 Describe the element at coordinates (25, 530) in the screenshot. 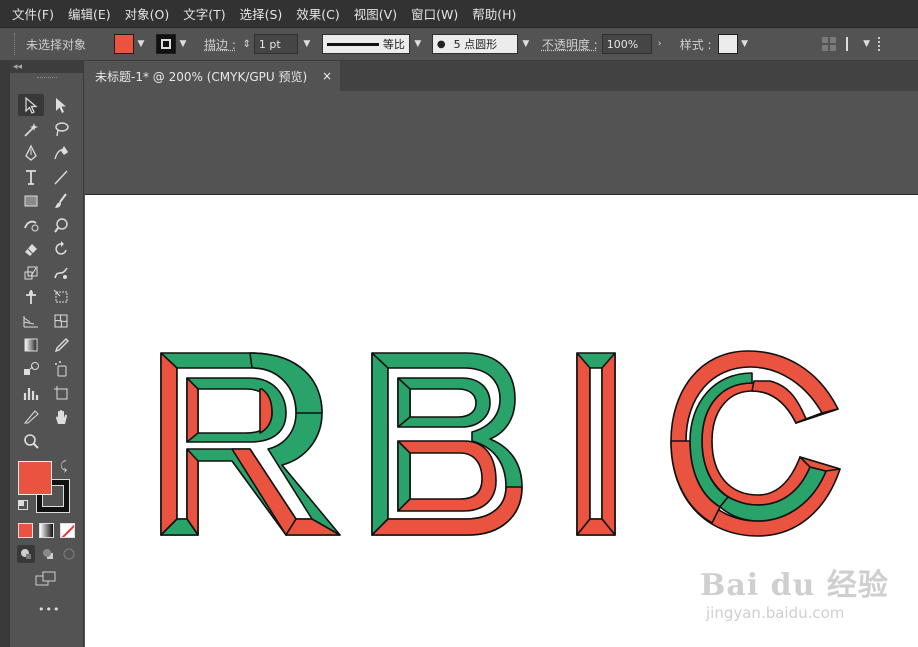

I see `color-mode-icon` at that location.